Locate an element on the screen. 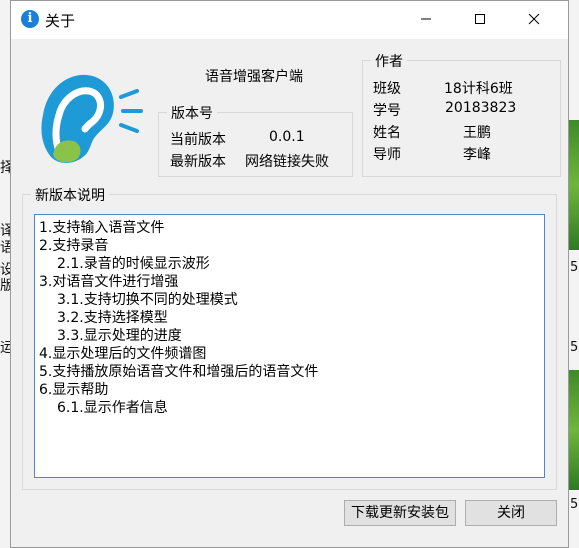 This screenshot has height=548, width=579. info-icon: i is located at coordinates (30, 19).